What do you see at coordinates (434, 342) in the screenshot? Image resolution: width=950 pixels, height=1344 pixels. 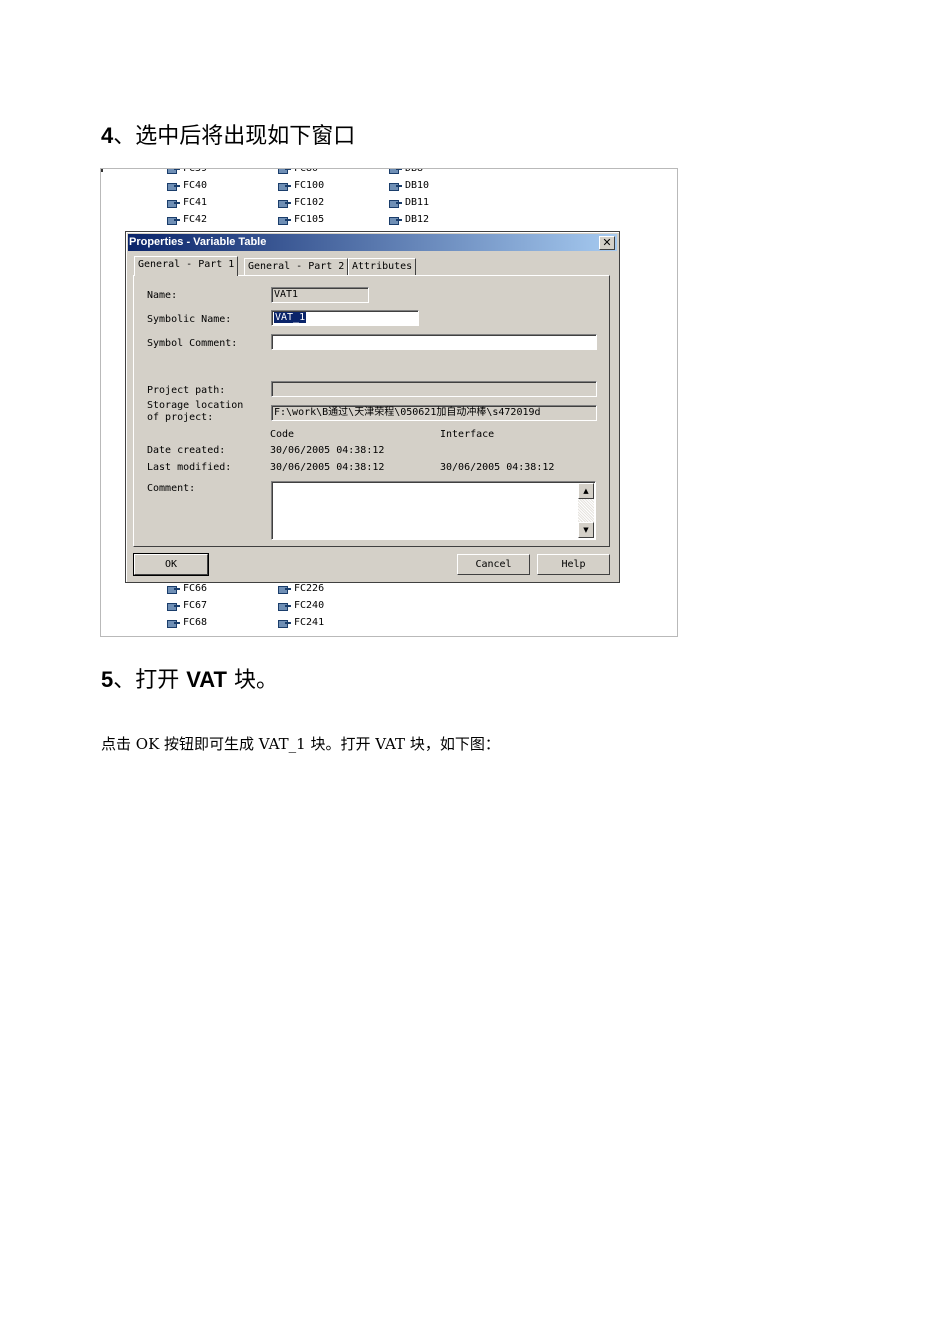 I see `symbol-comment-field` at bounding box center [434, 342].